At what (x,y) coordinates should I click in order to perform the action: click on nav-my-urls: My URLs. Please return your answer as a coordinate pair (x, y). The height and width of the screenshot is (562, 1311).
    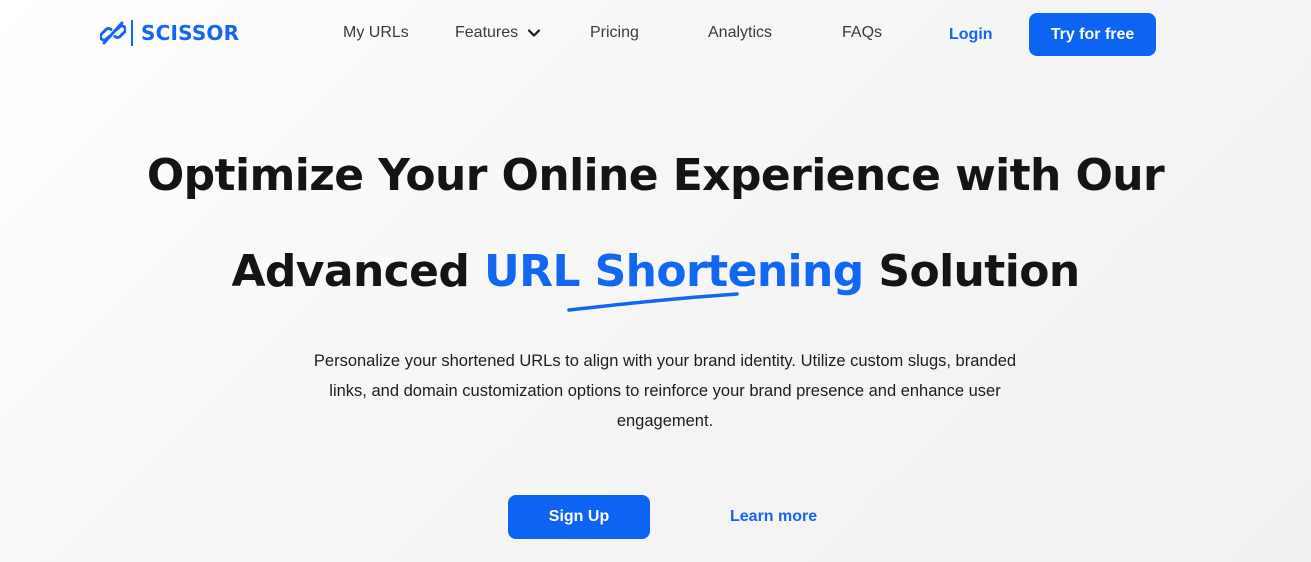
    Looking at the image, I should click on (376, 33).